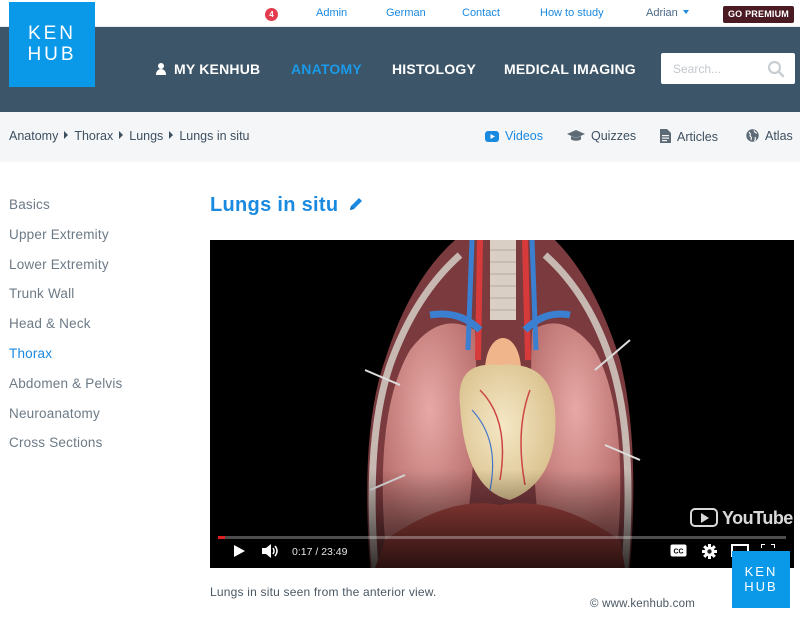 This screenshot has width=800, height=620. What do you see at coordinates (66, 240) in the screenshot?
I see `sidebar-item-upper-extremity: Upper Extremity` at bounding box center [66, 240].